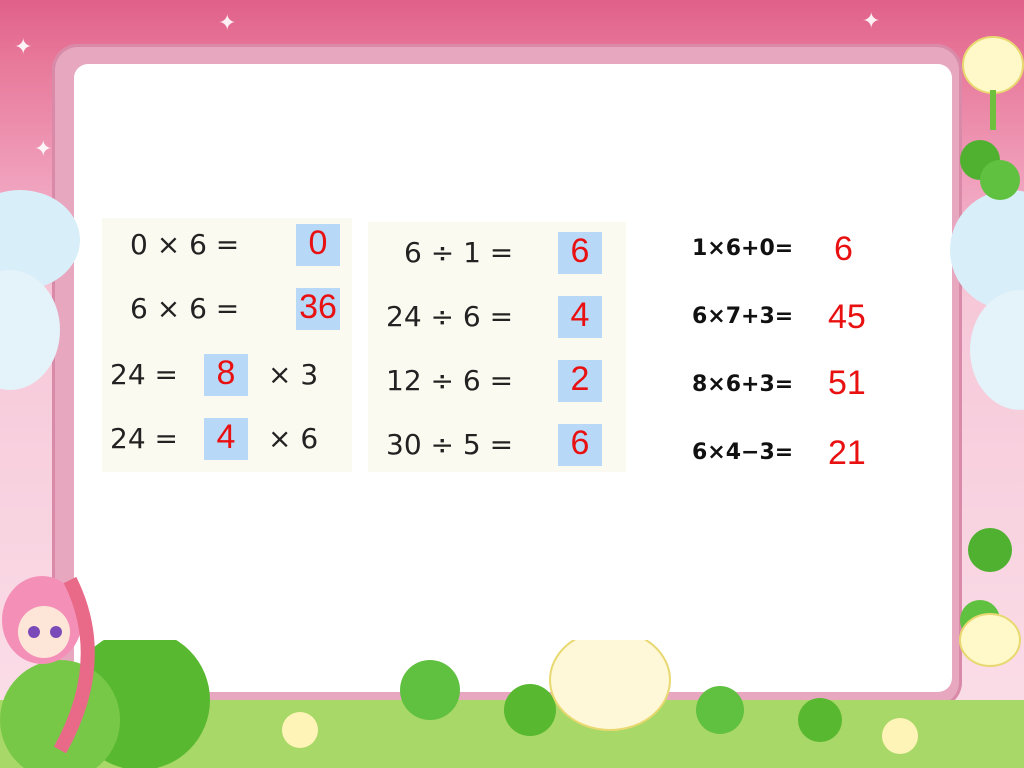 The width and height of the screenshot is (1024, 768). What do you see at coordinates (293, 438) in the screenshot?
I see `equation-text: × 6` at bounding box center [293, 438].